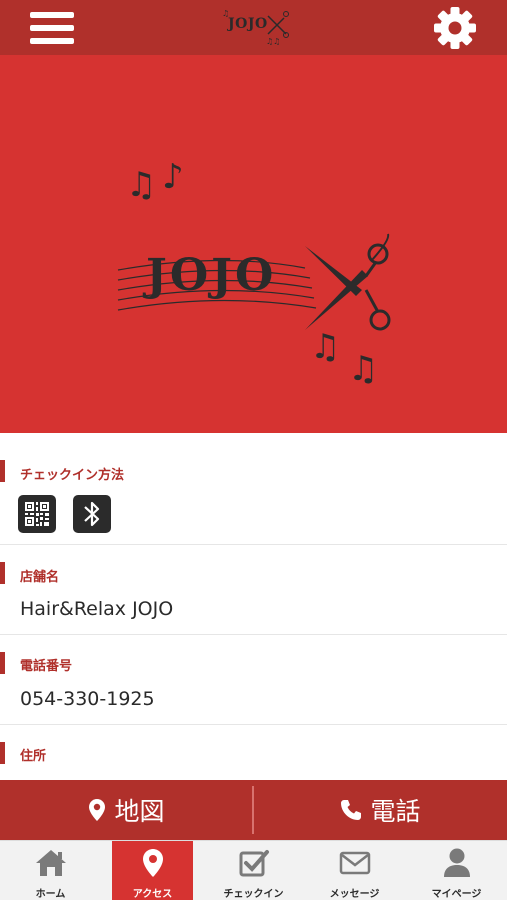 The height and width of the screenshot is (900, 507). I want to click on qr-code-icon, so click(37, 514).